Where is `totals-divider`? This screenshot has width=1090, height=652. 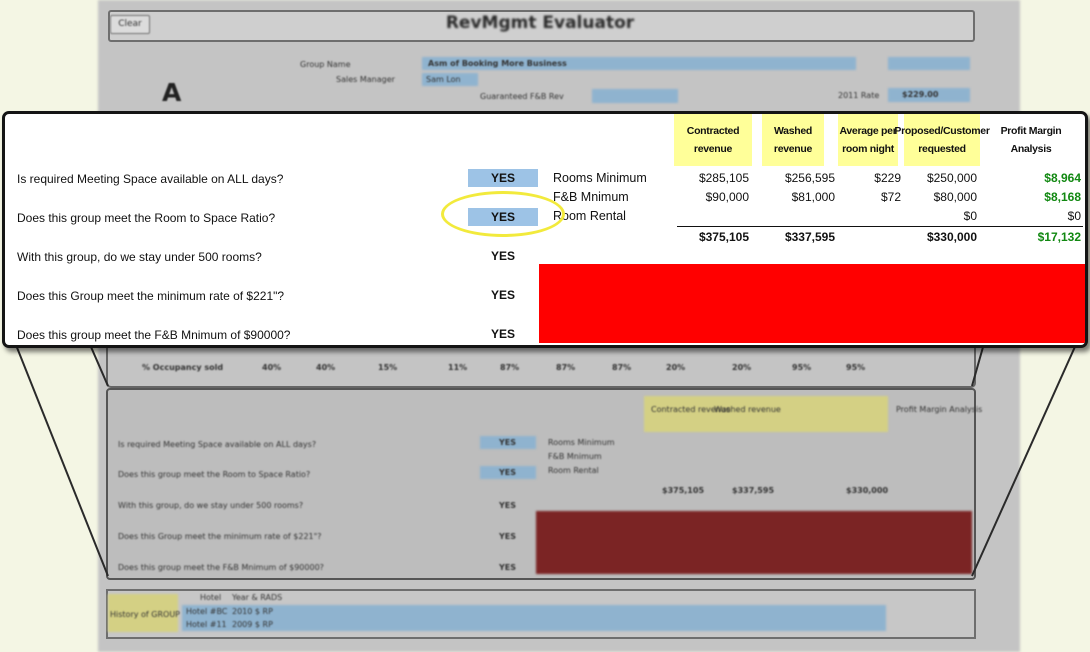
totals-divider is located at coordinates (880, 226).